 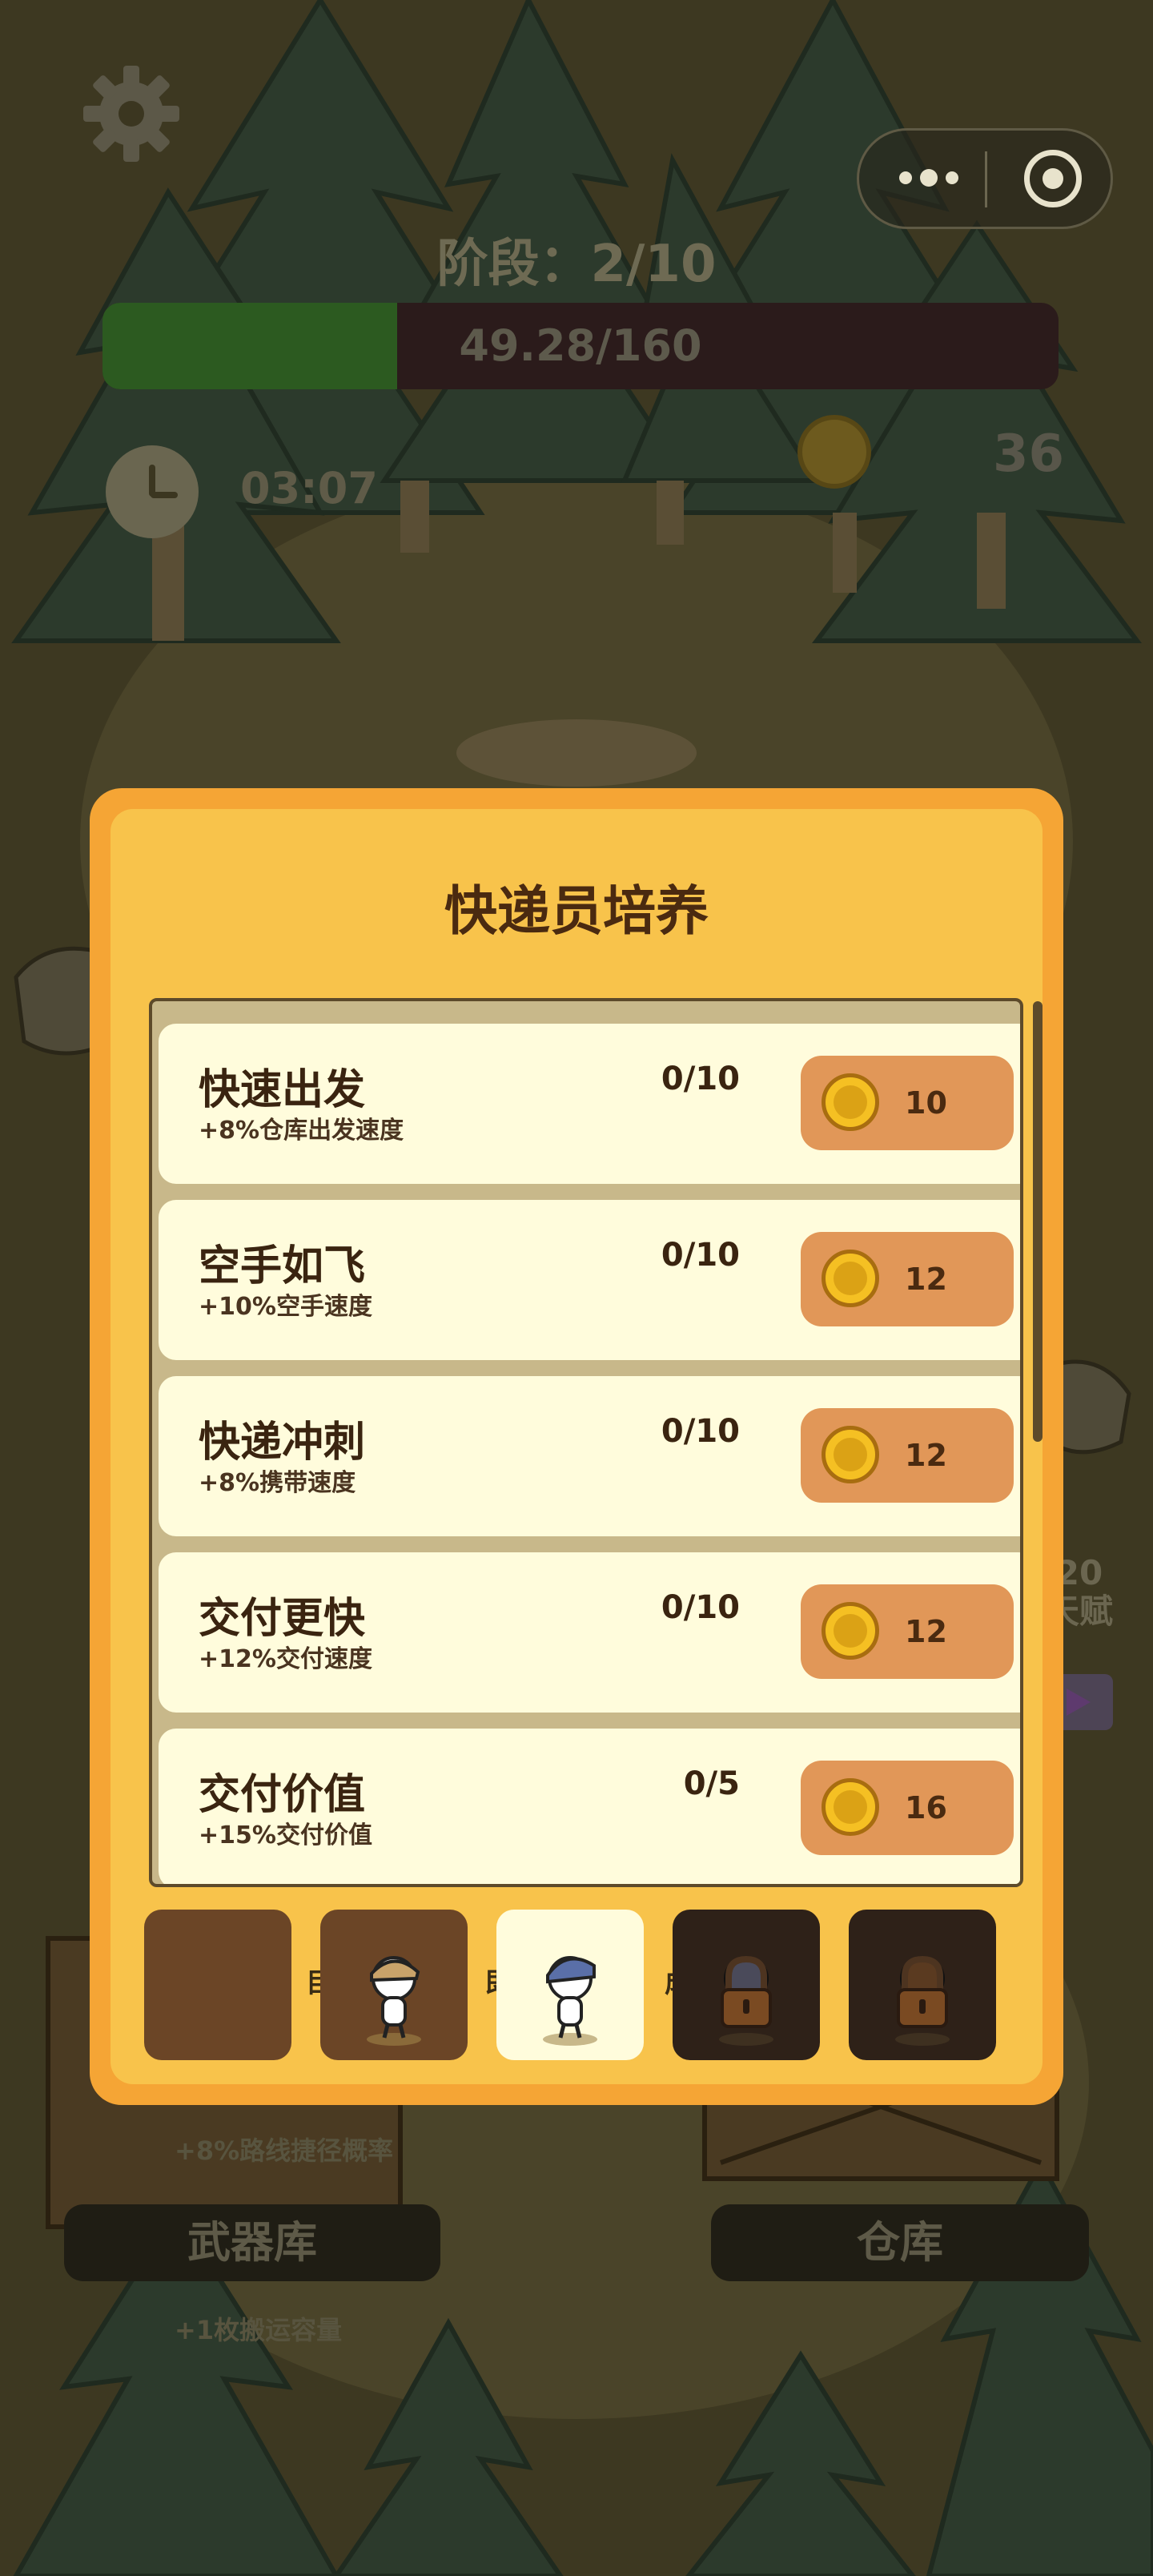 What do you see at coordinates (283, 1090) in the screenshot?
I see `upgrade-name: 快速出发` at bounding box center [283, 1090].